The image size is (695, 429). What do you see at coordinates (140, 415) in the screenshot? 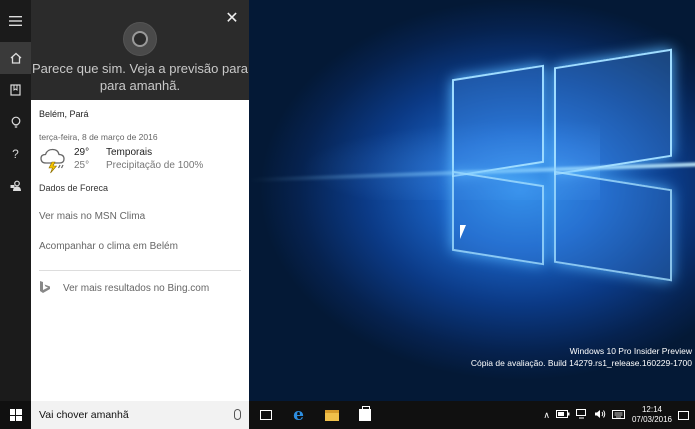
I see `cortana-search-box: Vai chover amanhã` at bounding box center [140, 415].